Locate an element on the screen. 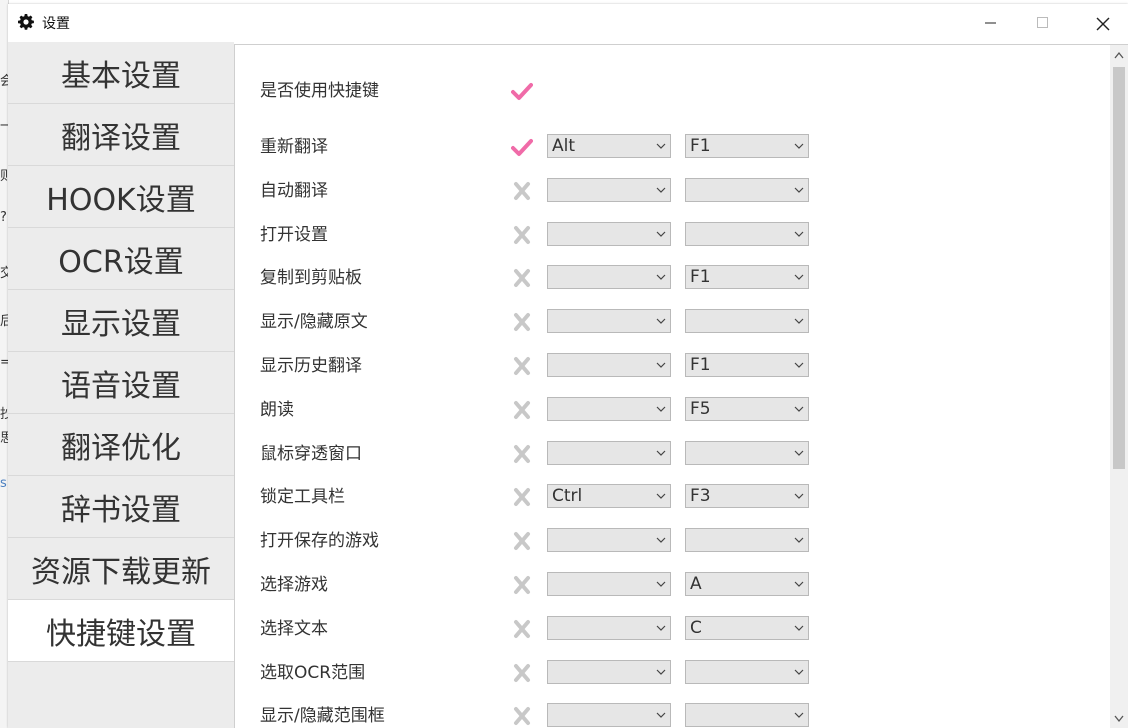  modifier-key-select: Ctrl is located at coordinates (609, 496).